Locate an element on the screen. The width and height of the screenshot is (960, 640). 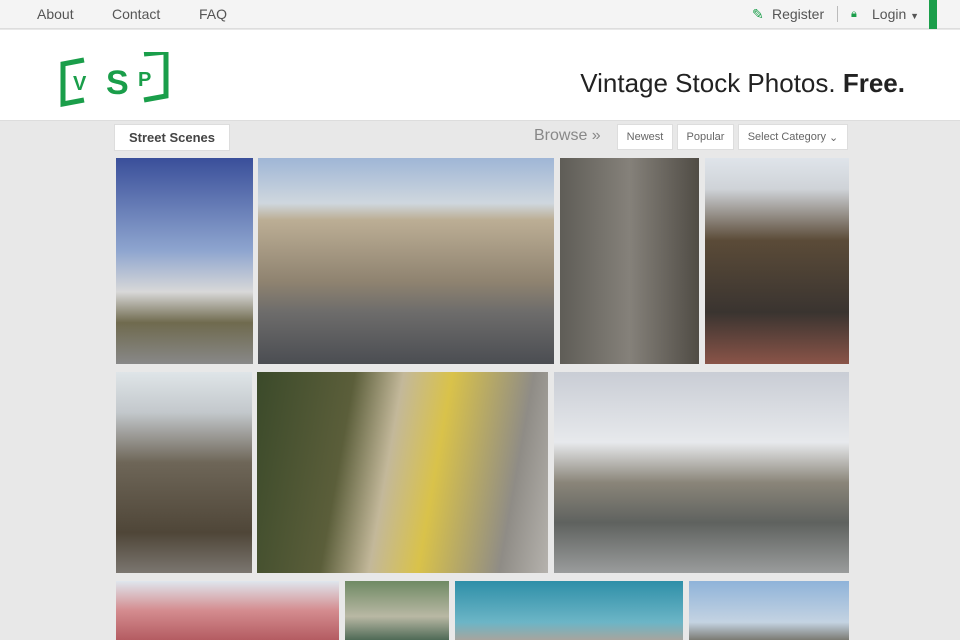
nav-contact: Contact is located at coordinates (136, 14).